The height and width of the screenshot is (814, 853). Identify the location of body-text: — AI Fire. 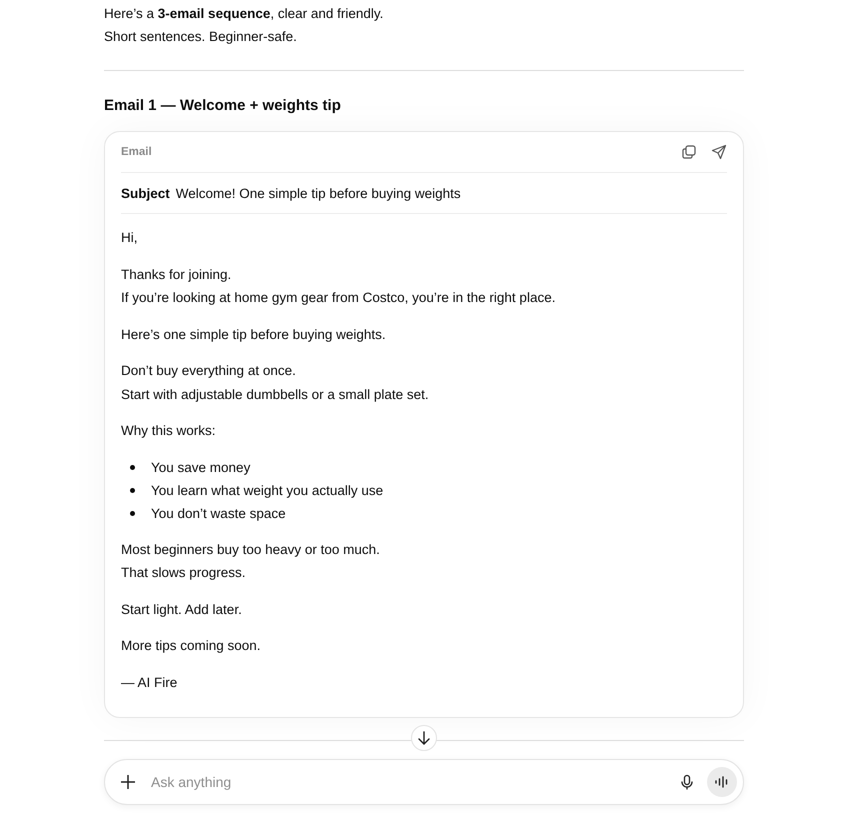
(149, 683).